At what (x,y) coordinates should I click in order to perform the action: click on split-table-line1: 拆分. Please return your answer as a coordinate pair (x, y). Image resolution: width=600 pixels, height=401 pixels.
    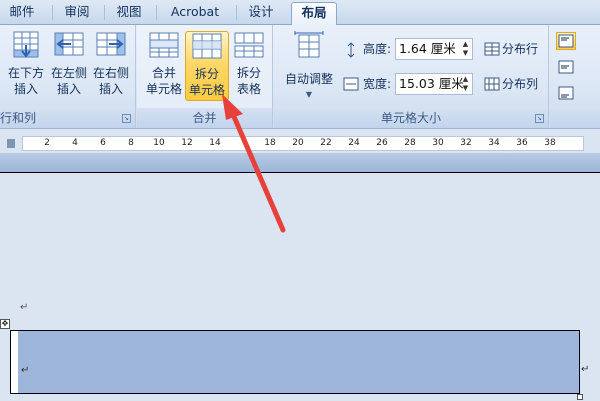
    Looking at the image, I should click on (248, 73).